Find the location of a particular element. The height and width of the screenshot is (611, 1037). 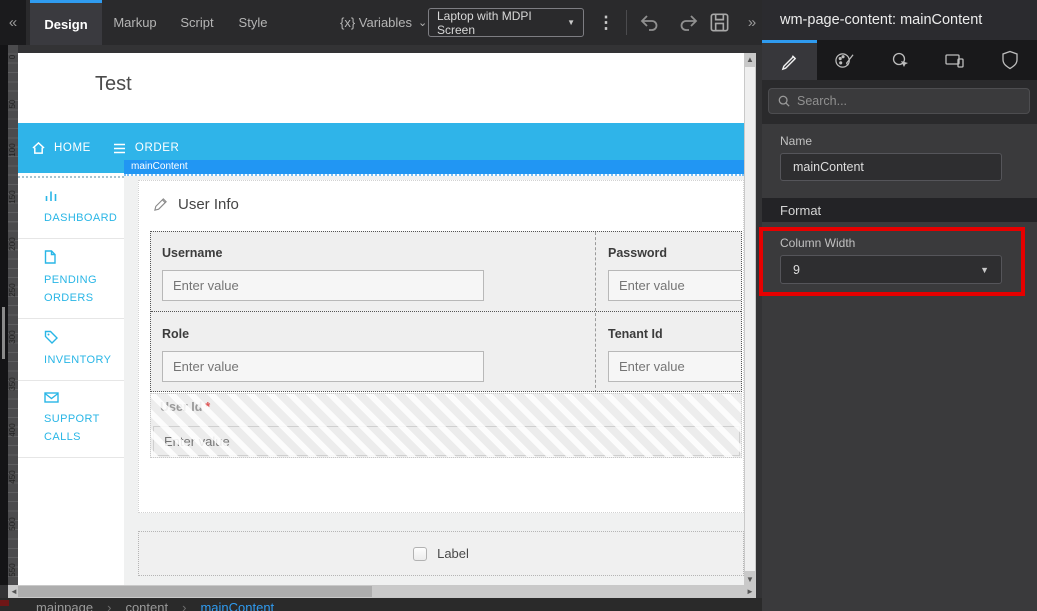

variables-menu-button: {x} Variables ⌄ is located at coordinates (383, 22).